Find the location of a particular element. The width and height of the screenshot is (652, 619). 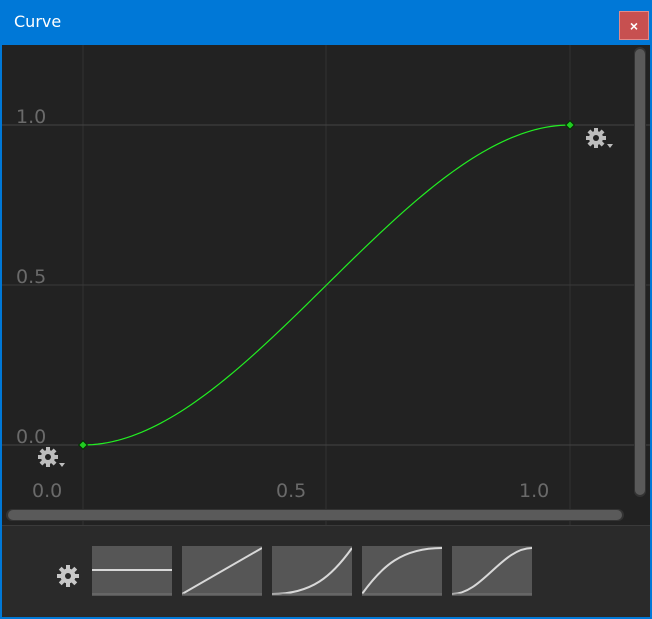

close-button: × is located at coordinates (634, 25).